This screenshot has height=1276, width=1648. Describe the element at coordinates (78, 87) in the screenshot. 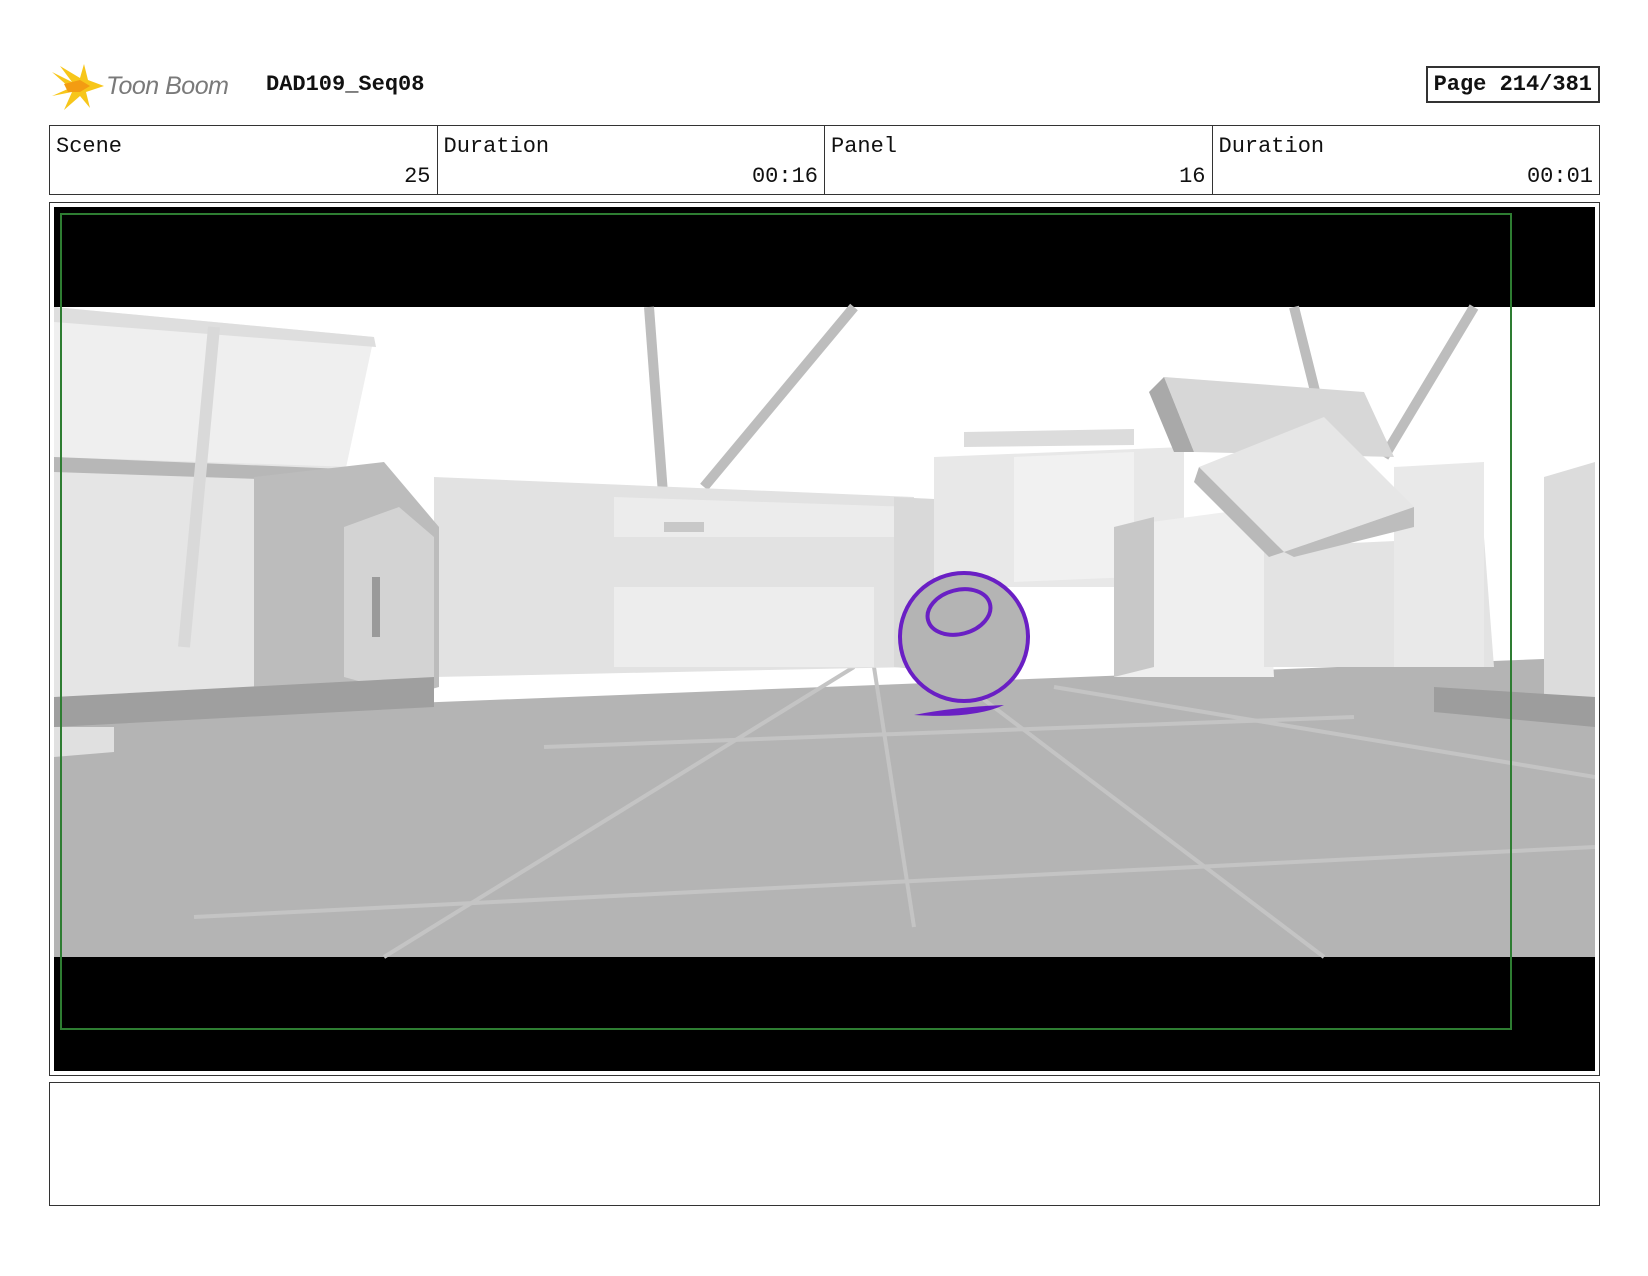

I see `toon-boom-star-icon` at that location.